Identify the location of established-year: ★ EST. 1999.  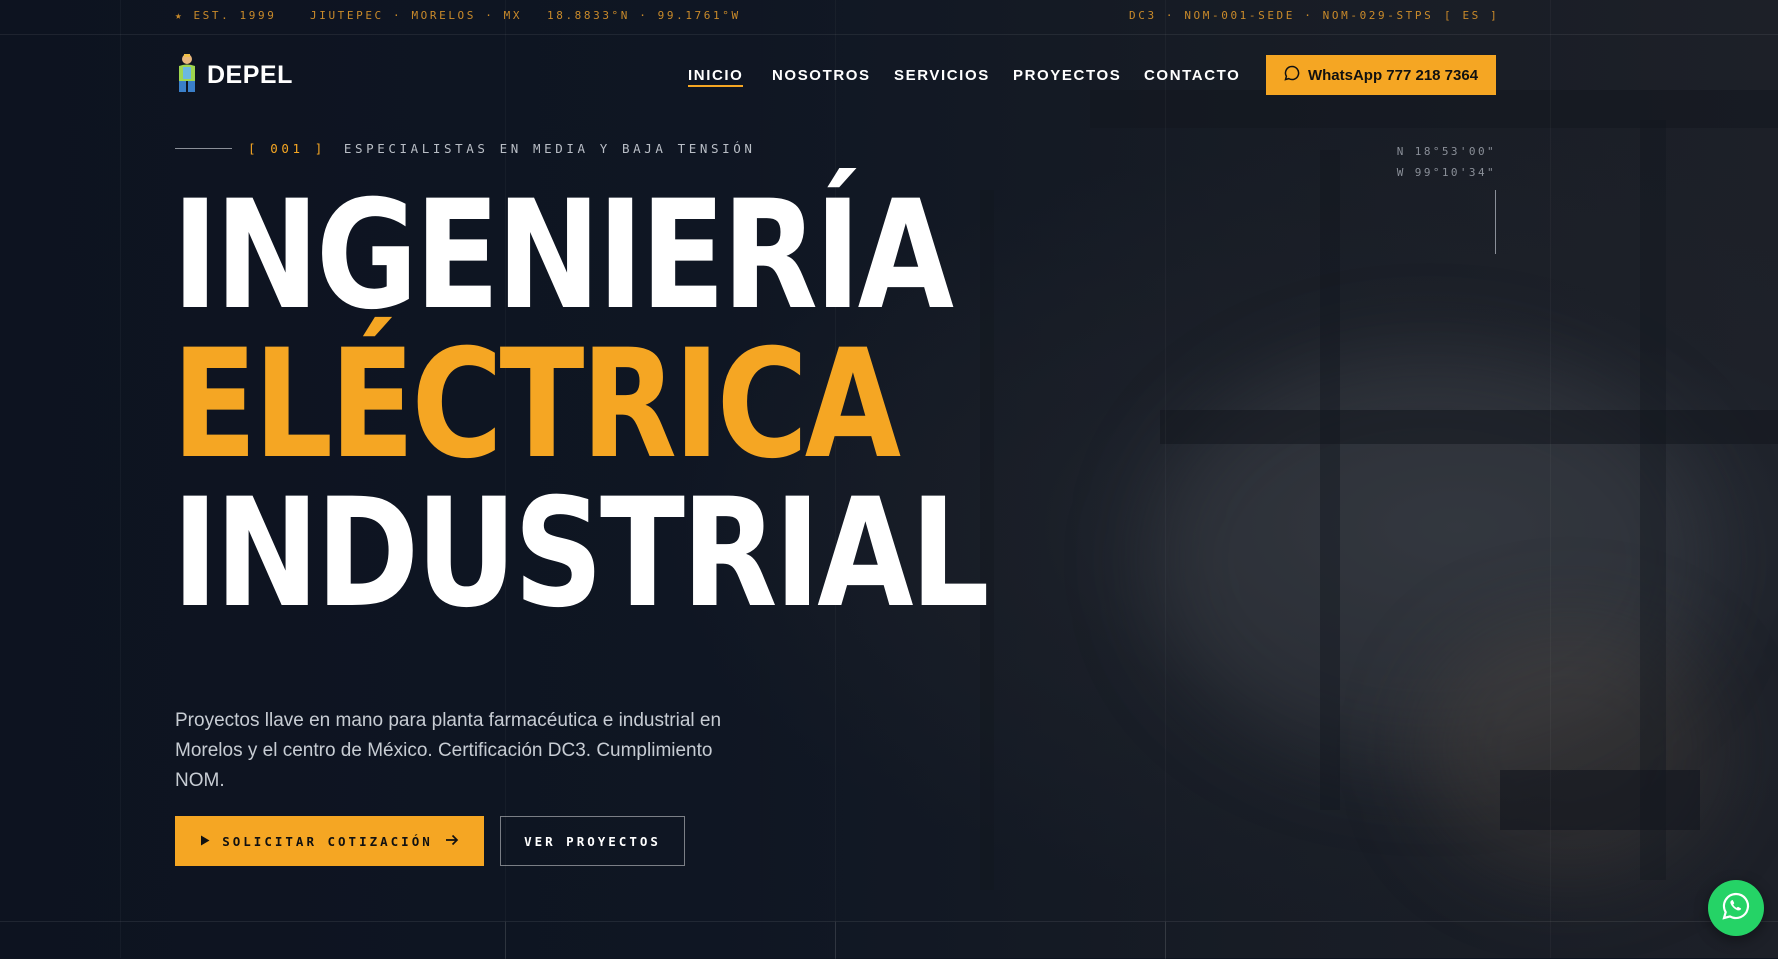
(226, 15).